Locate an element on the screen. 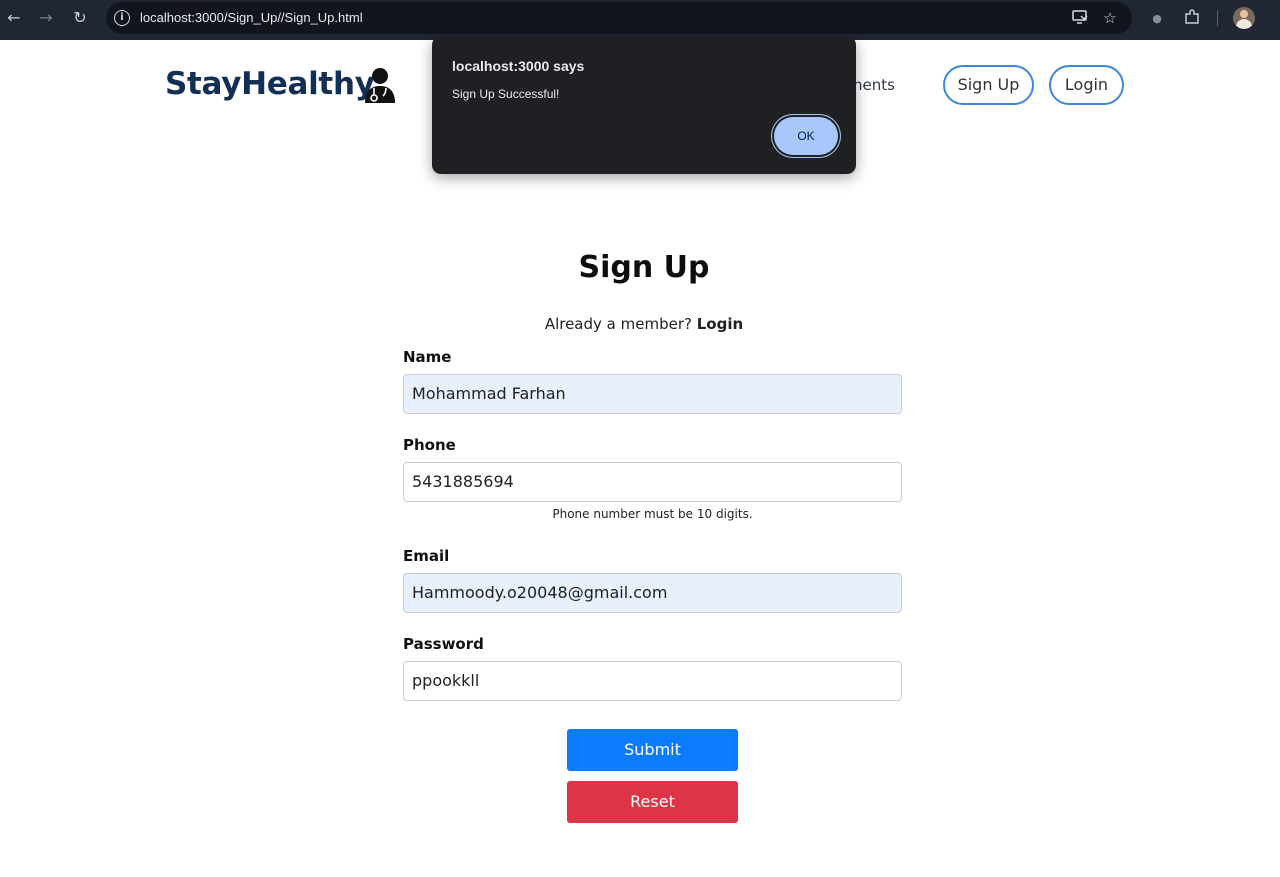  member-prompt: Already a member? Login is located at coordinates (640, 324).